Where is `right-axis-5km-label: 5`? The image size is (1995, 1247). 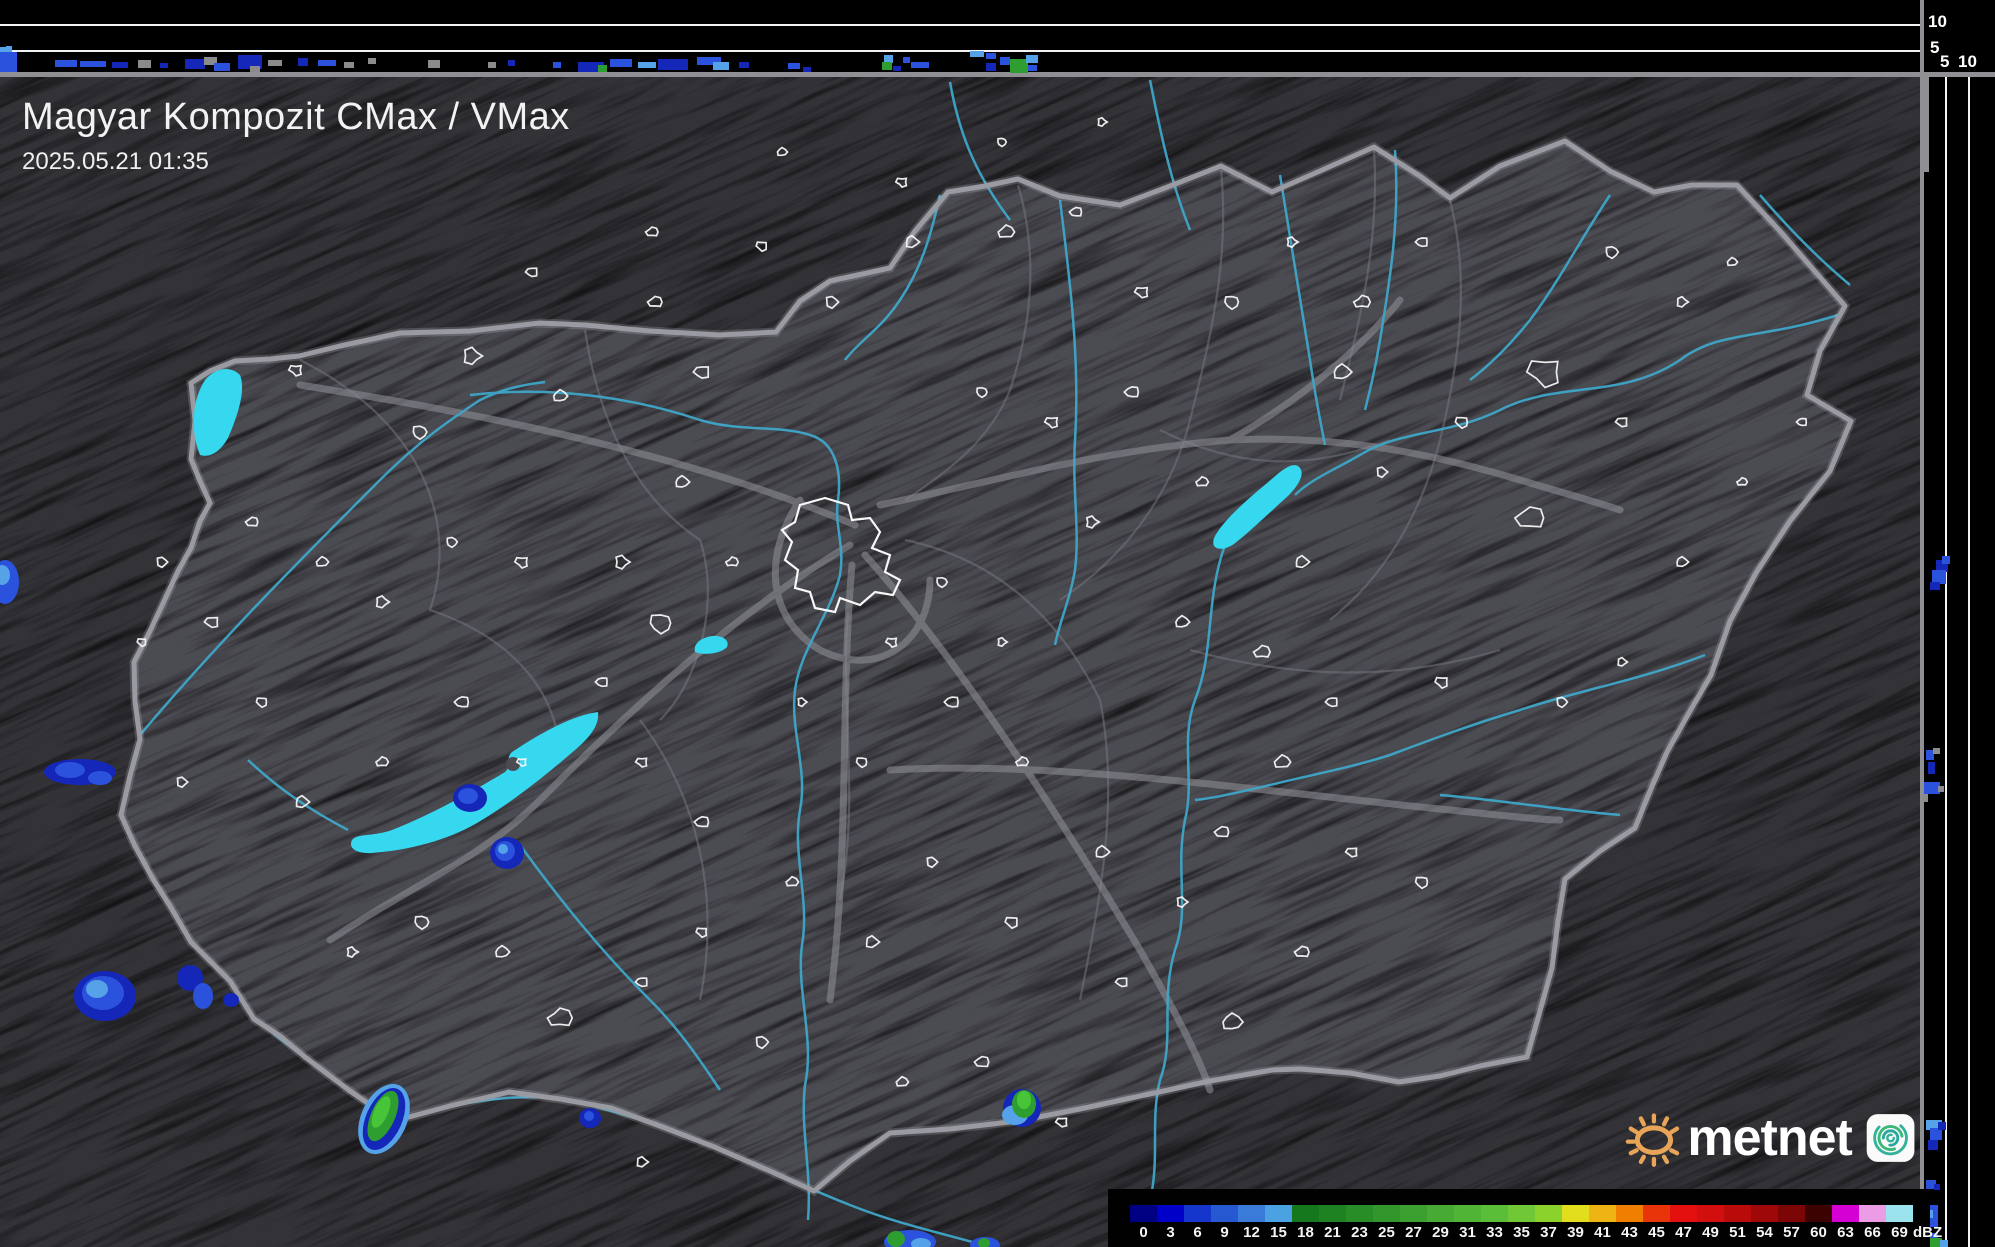
right-axis-5km-label: 5 is located at coordinates (1945, 61).